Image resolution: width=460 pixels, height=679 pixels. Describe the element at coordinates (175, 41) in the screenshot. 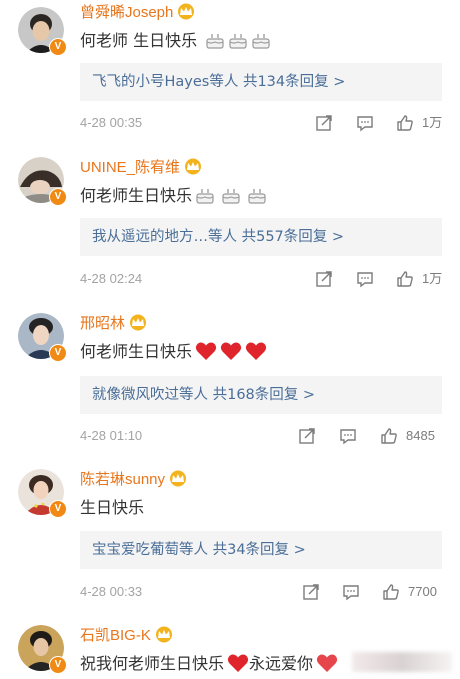

I see `comment-text: 何老师 生日快乐` at that location.